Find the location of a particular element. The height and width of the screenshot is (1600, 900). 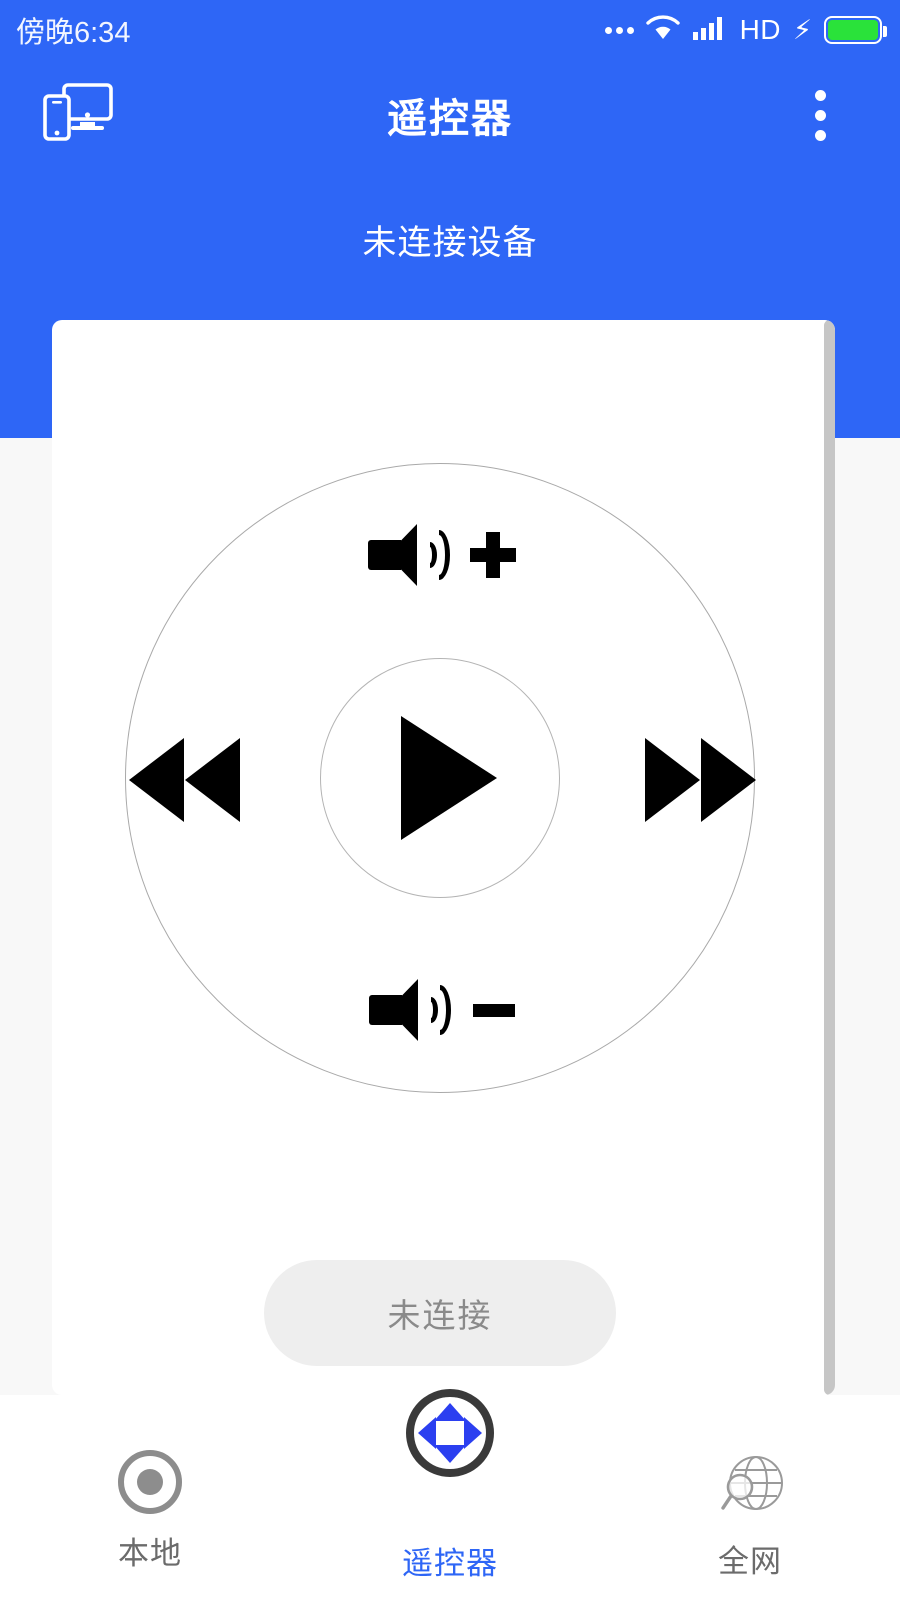

rewind-button is located at coordinates (184, 780).